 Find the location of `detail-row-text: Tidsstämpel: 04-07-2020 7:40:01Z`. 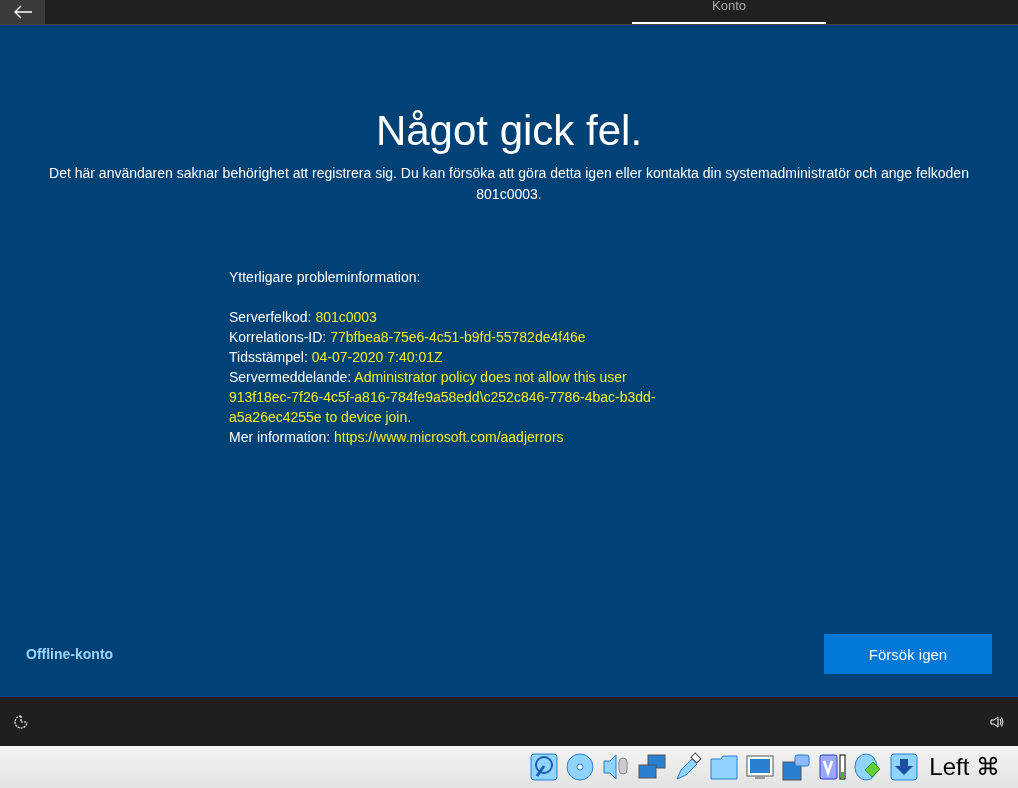

detail-row-text: Tidsstämpel: 04-07-2020 7:40:01Z is located at coordinates (336, 357).